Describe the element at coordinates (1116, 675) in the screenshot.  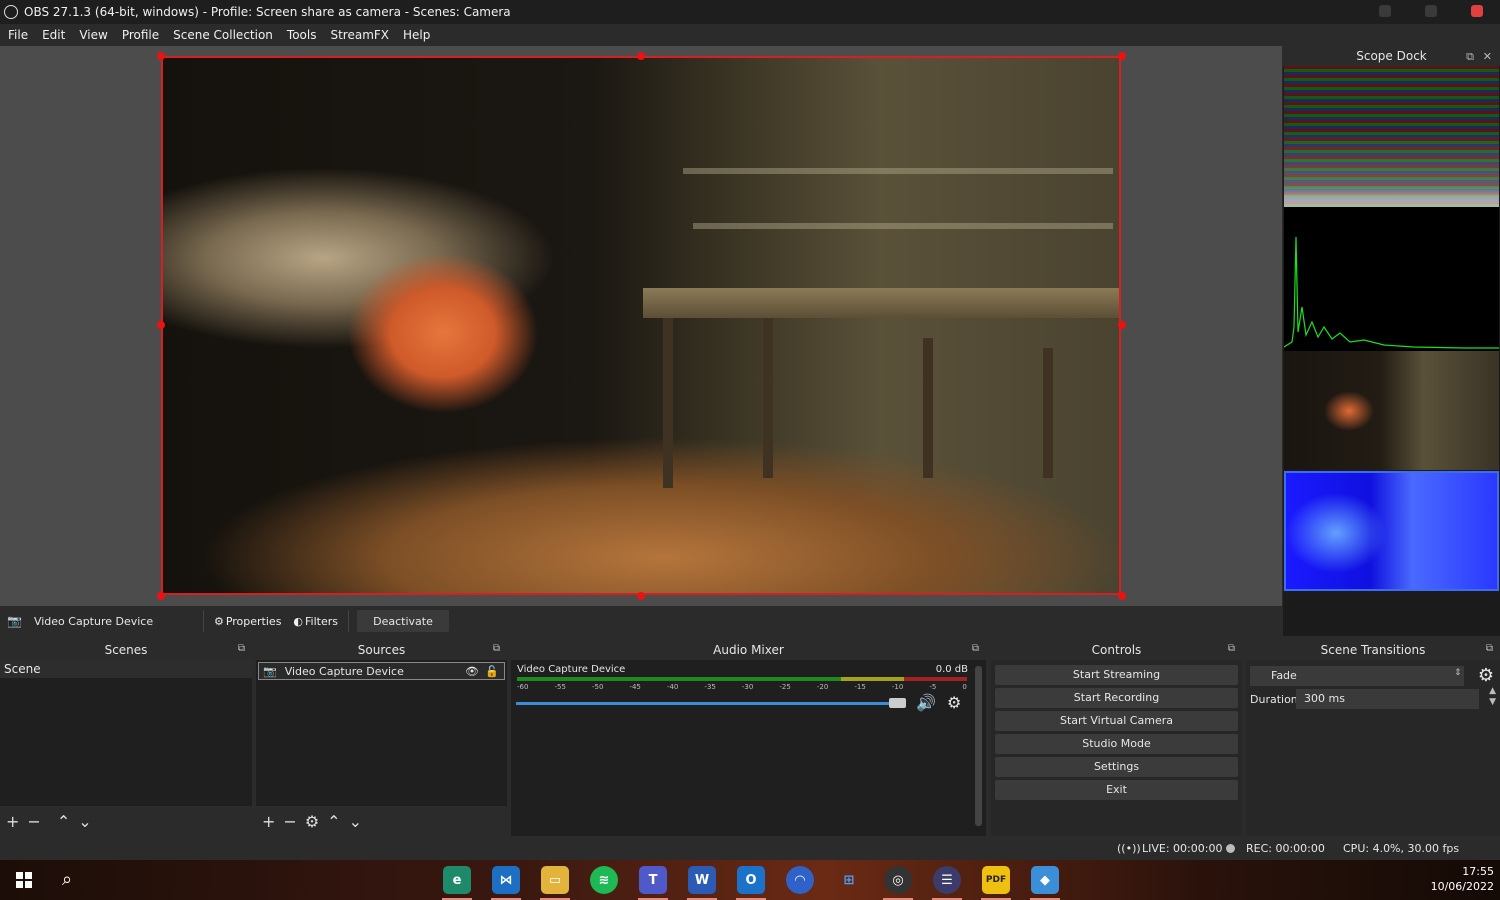
I see `start-streaming-button: Start Streaming` at that location.